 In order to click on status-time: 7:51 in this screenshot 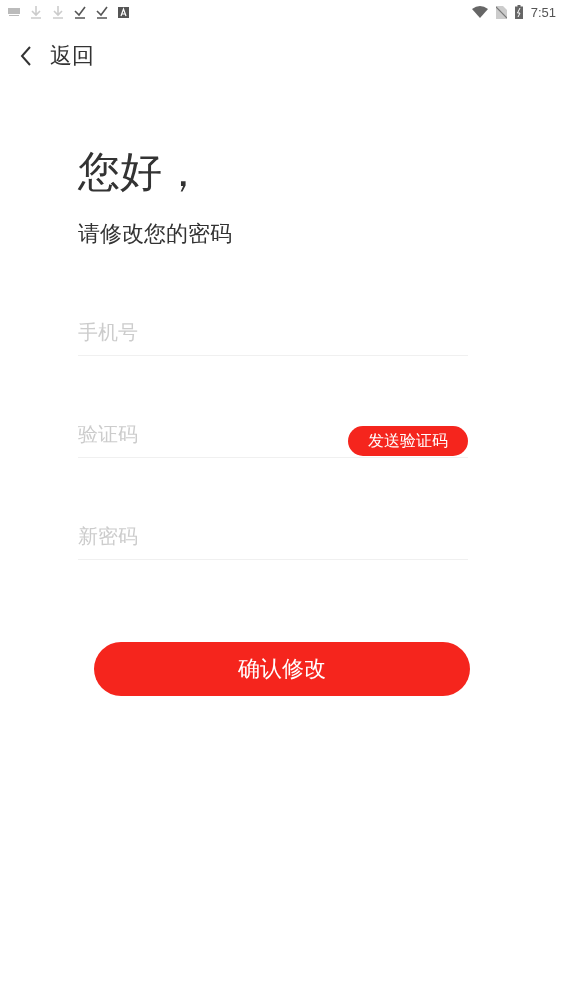, I will do `click(543, 12)`.